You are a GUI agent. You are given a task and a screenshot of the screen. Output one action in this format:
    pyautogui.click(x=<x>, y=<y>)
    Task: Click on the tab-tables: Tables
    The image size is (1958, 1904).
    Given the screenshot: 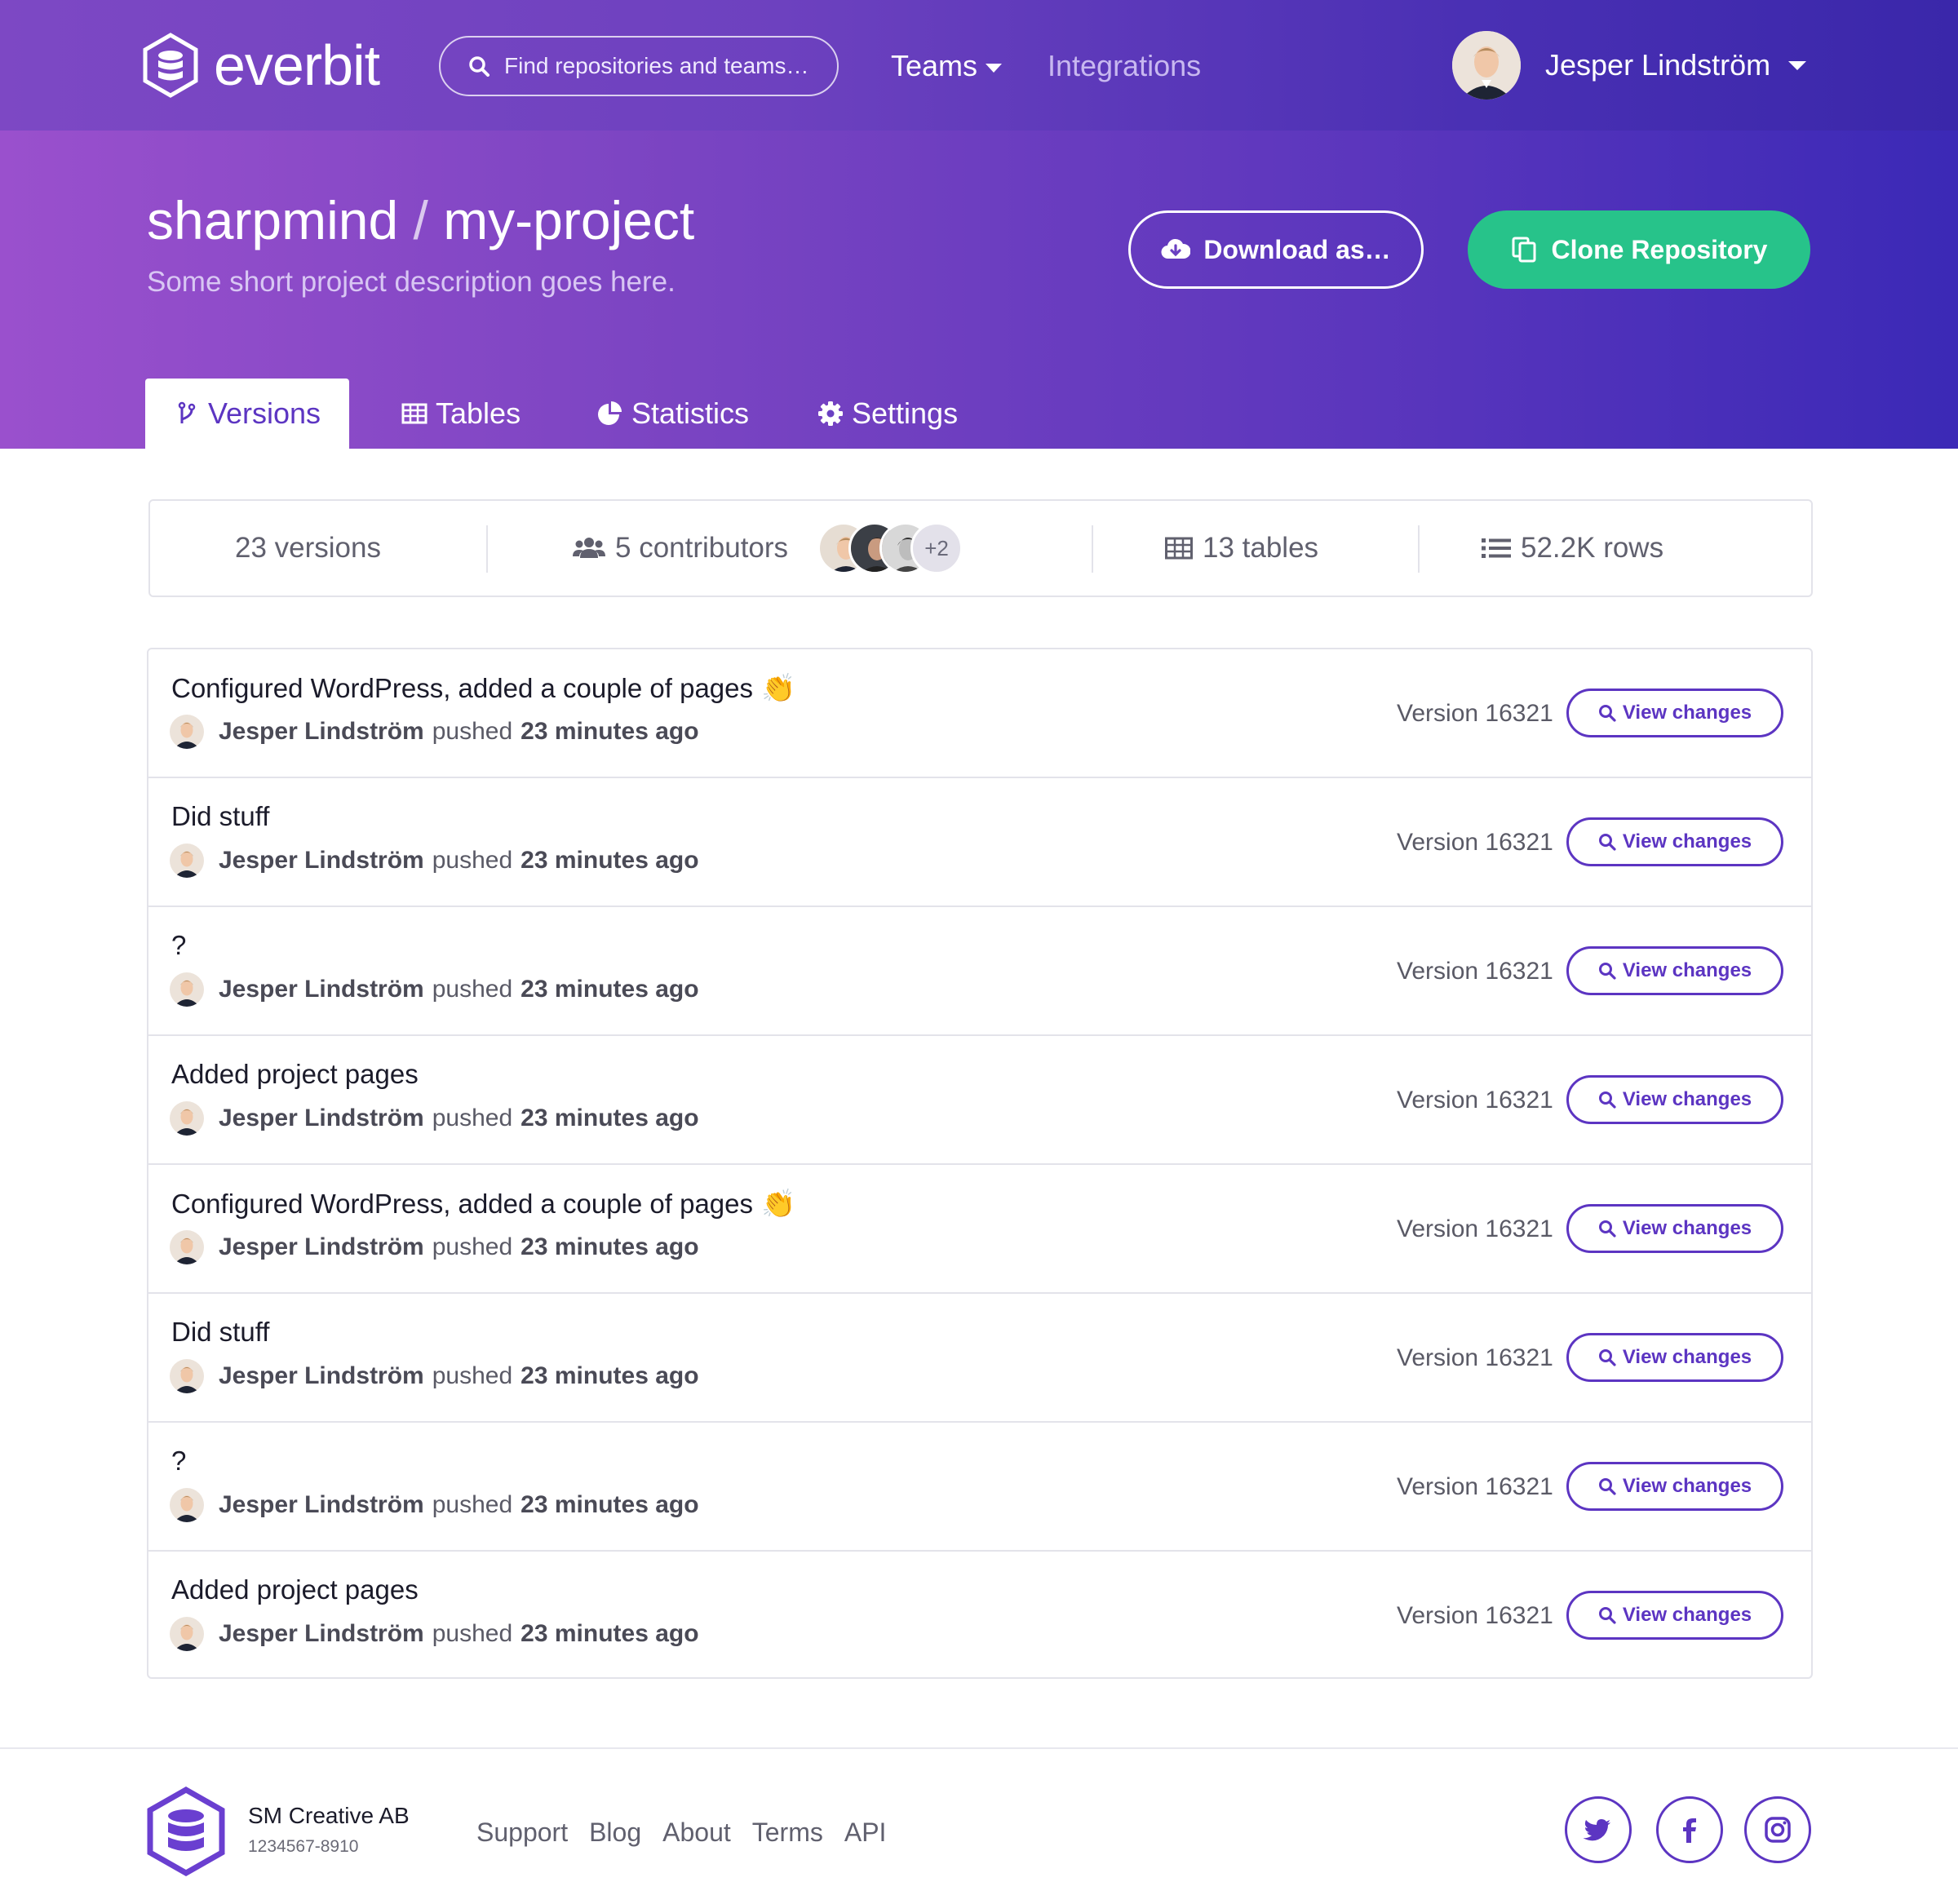 What is the action you would take?
    pyautogui.click(x=461, y=414)
    